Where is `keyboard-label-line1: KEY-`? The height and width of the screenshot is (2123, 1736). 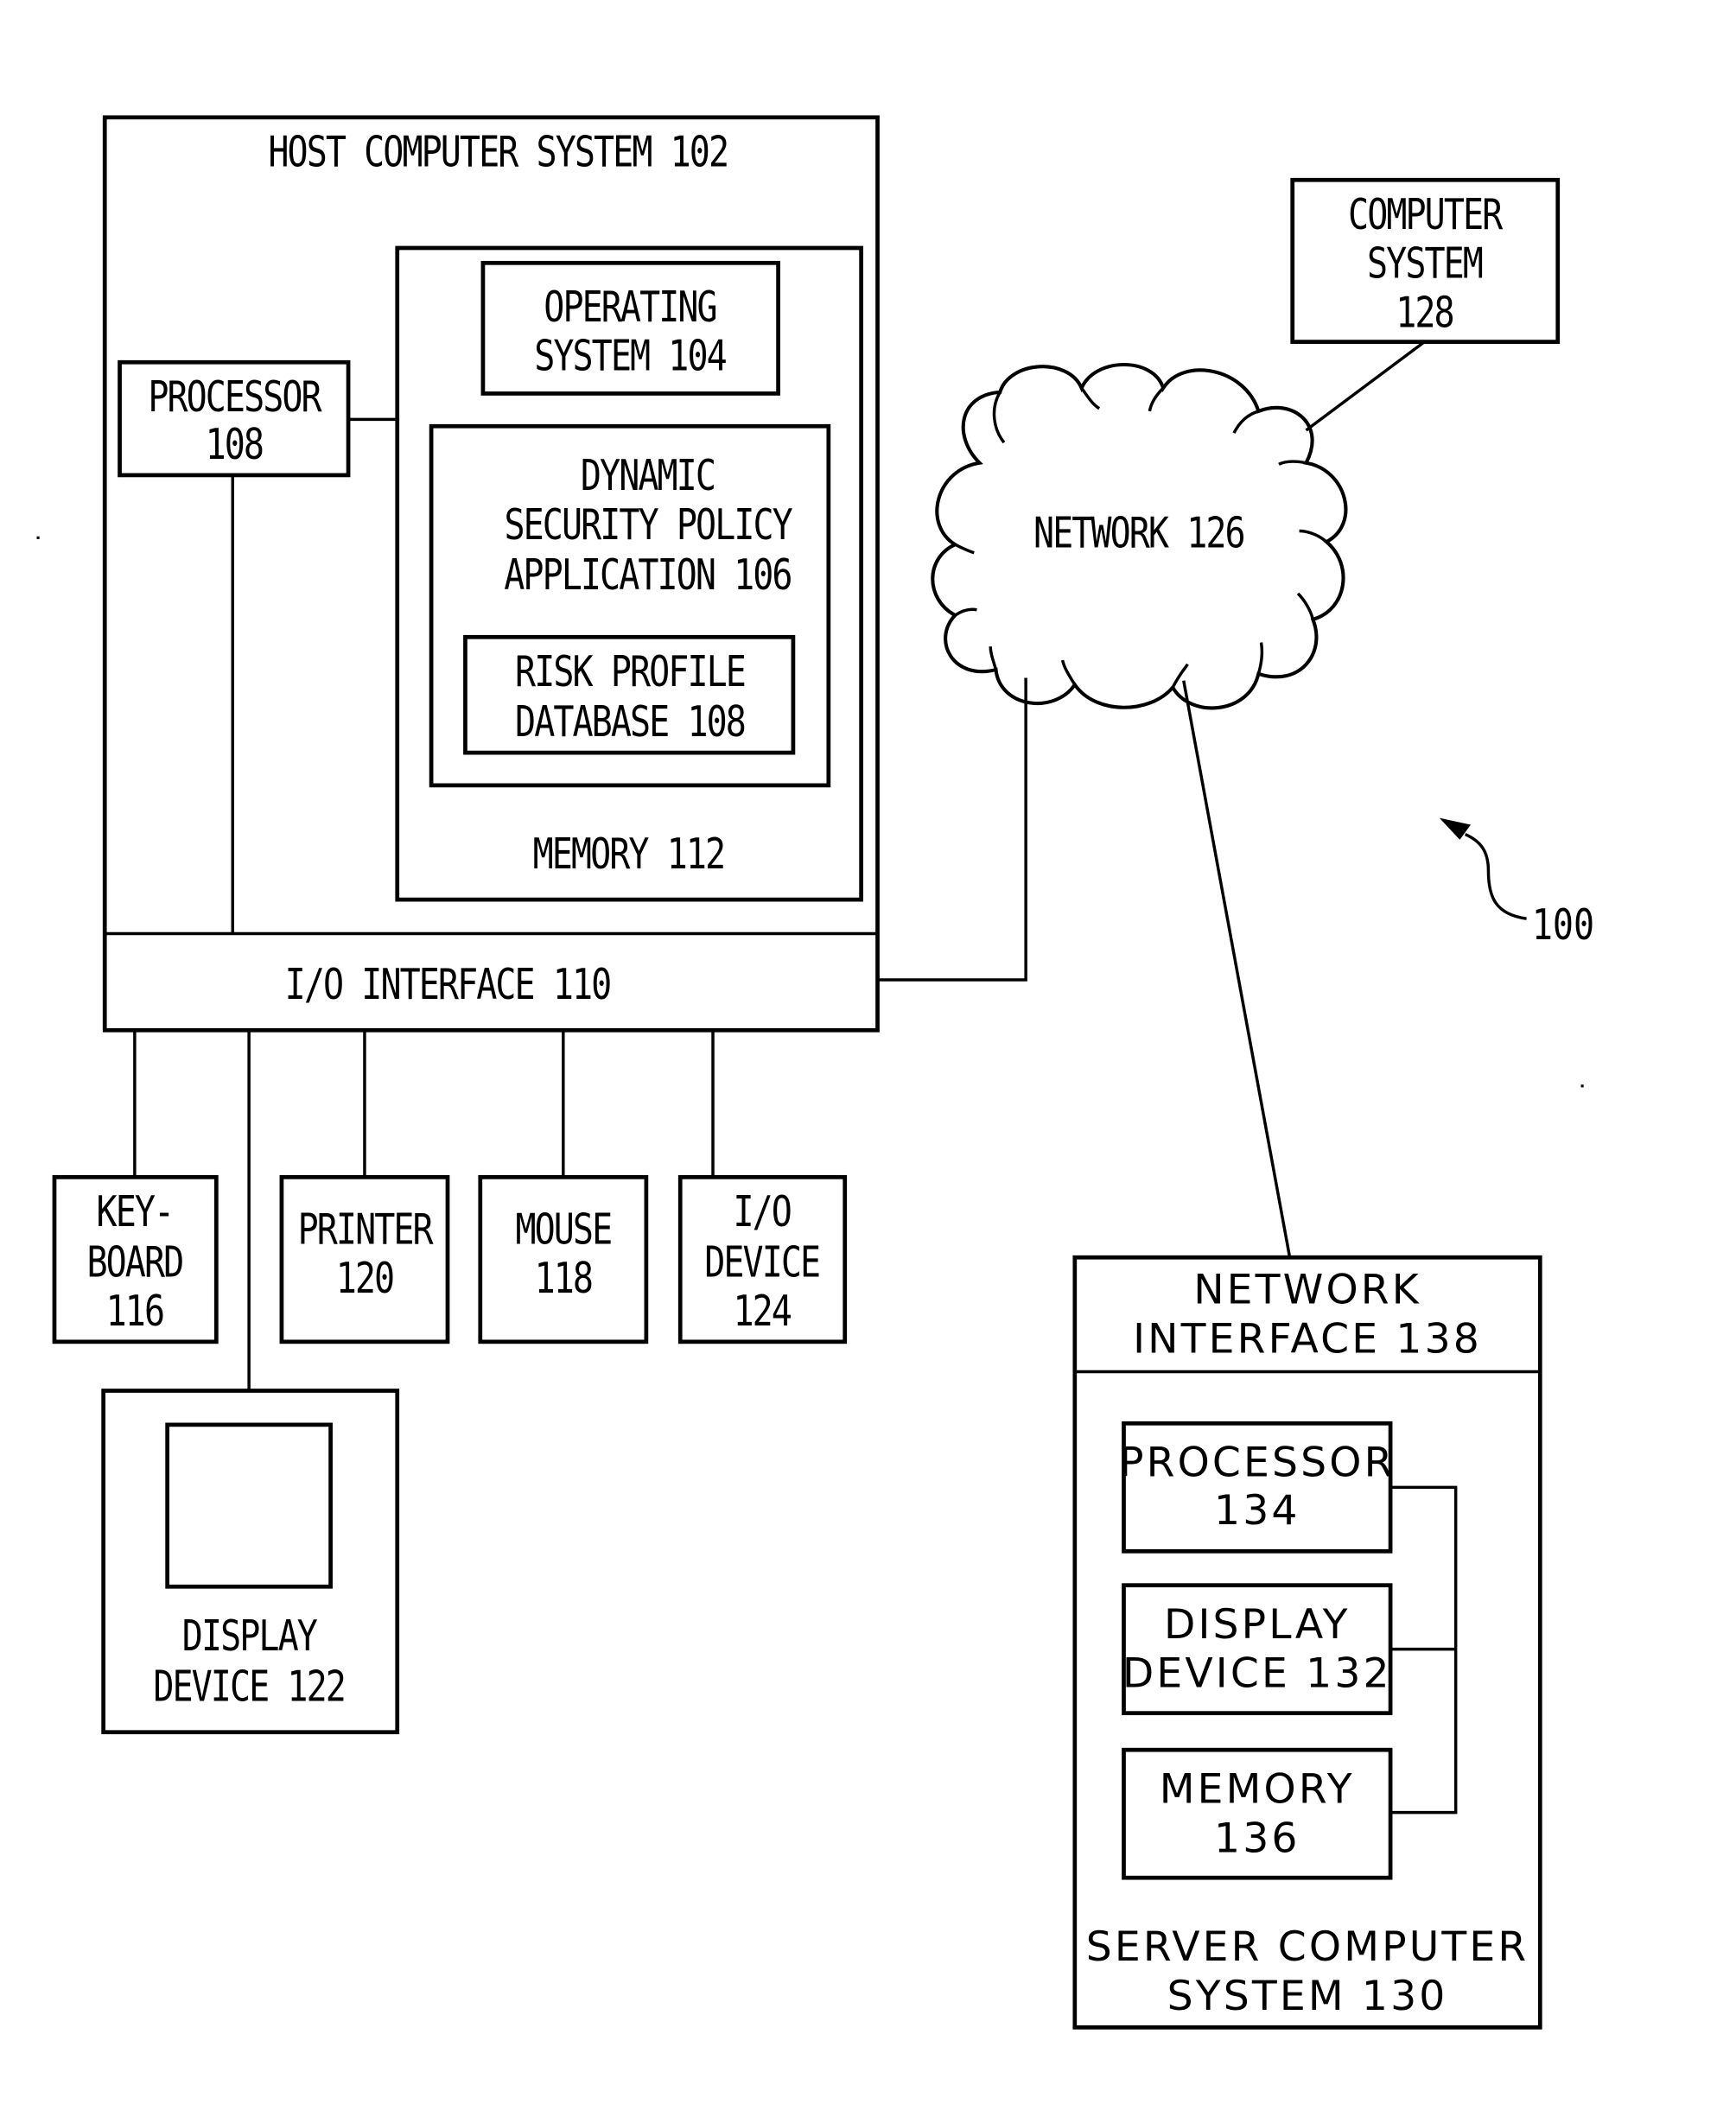 keyboard-label-line1: KEY- is located at coordinates (135, 1211).